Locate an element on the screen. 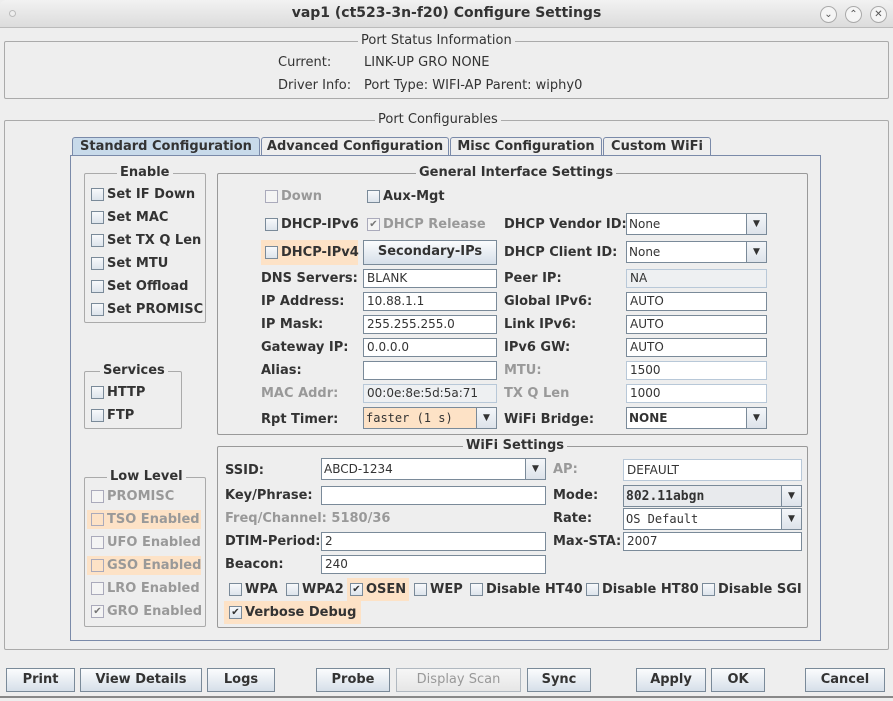  global-ipv6-input: AUTO is located at coordinates (696, 301).